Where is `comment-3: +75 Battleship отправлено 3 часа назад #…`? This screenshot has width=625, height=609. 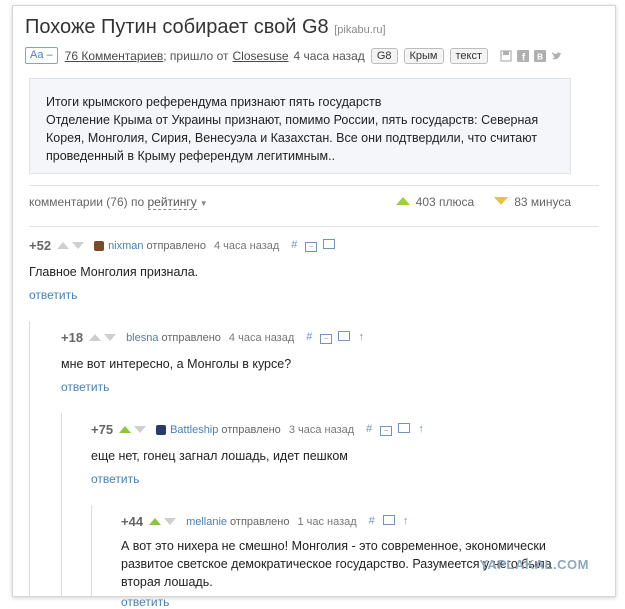
comment-3: +75 Battleship отправлено 3 часа назад #… is located at coordinates (341, 454).